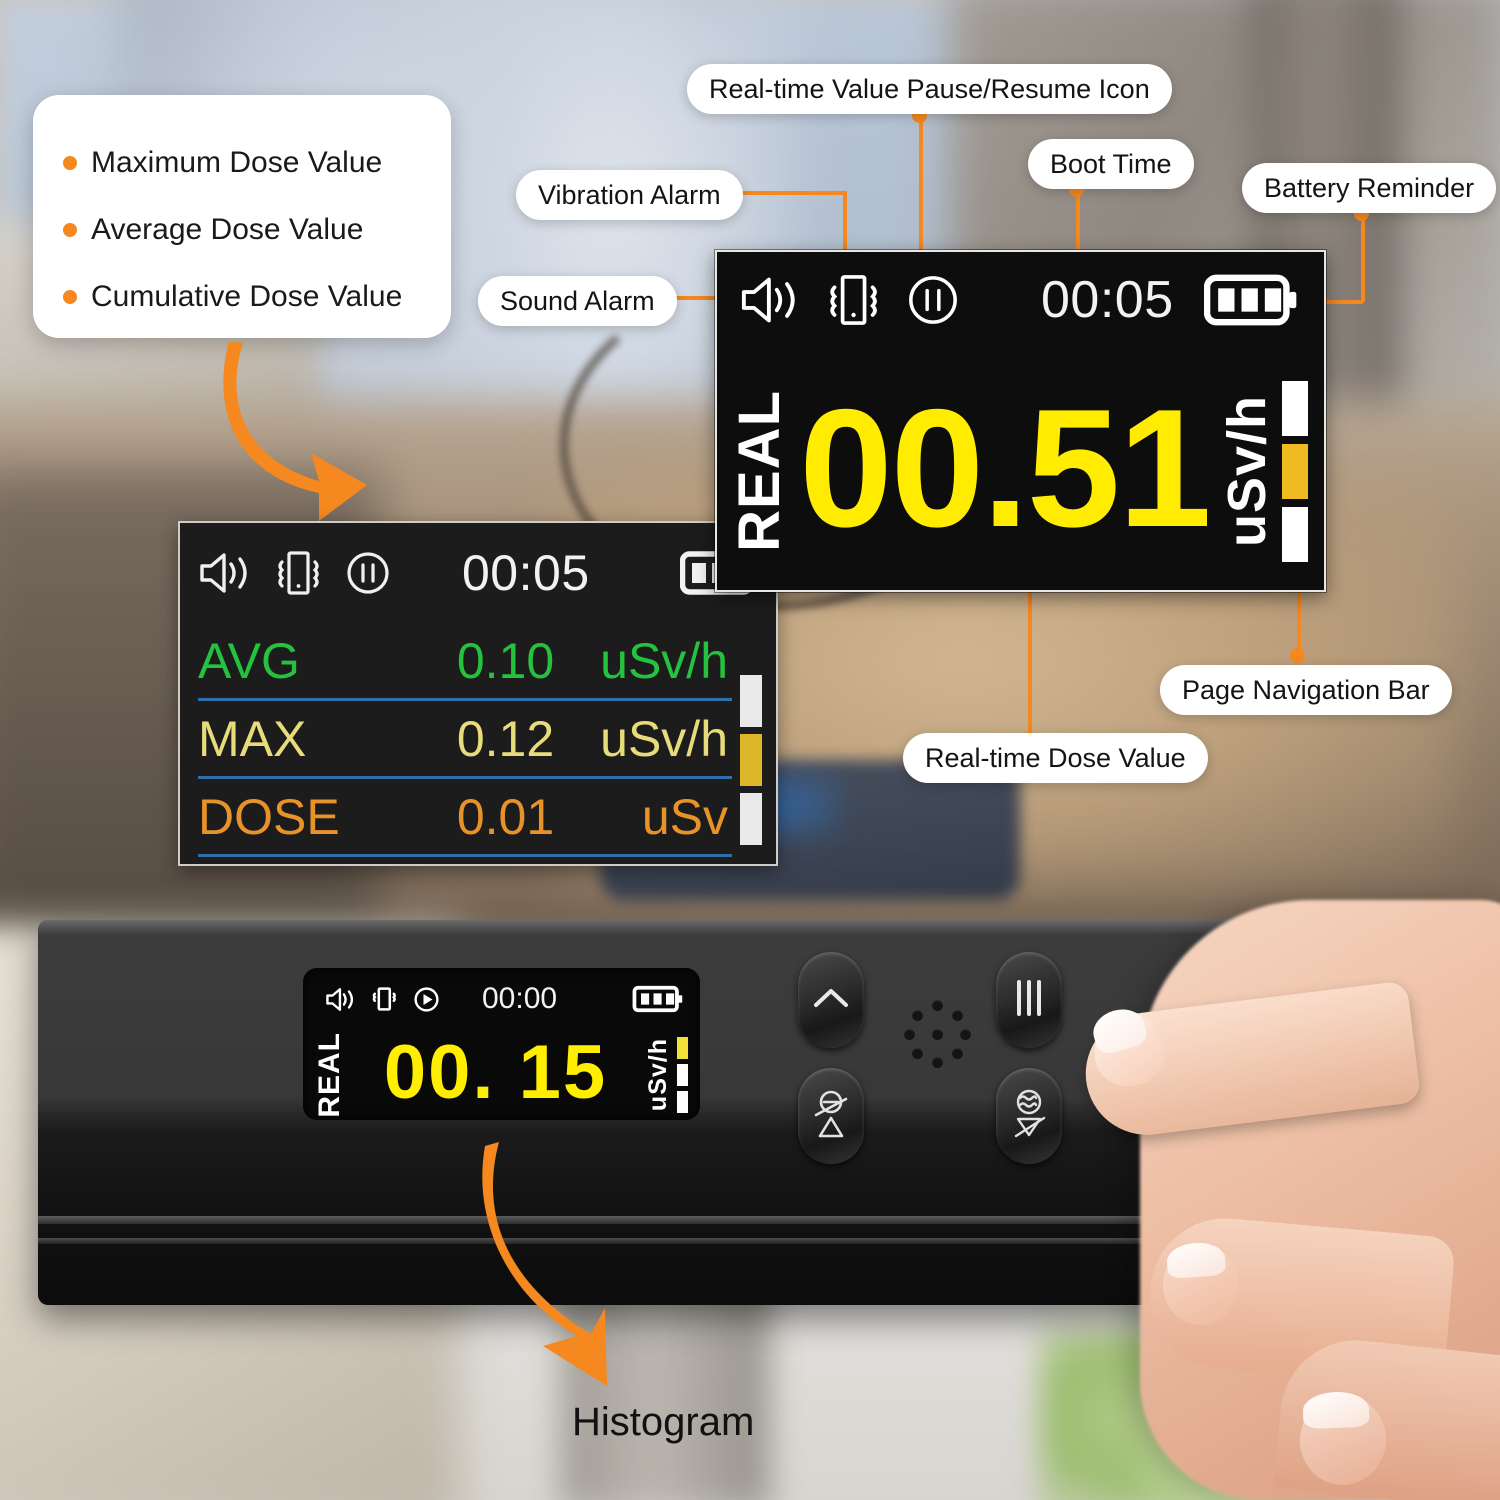 This screenshot has width=1500, height=1500. Describe the element at coordinates (495, 1072) in the screenshot. I see `realtime-dose-value: 00. 15` at that location.